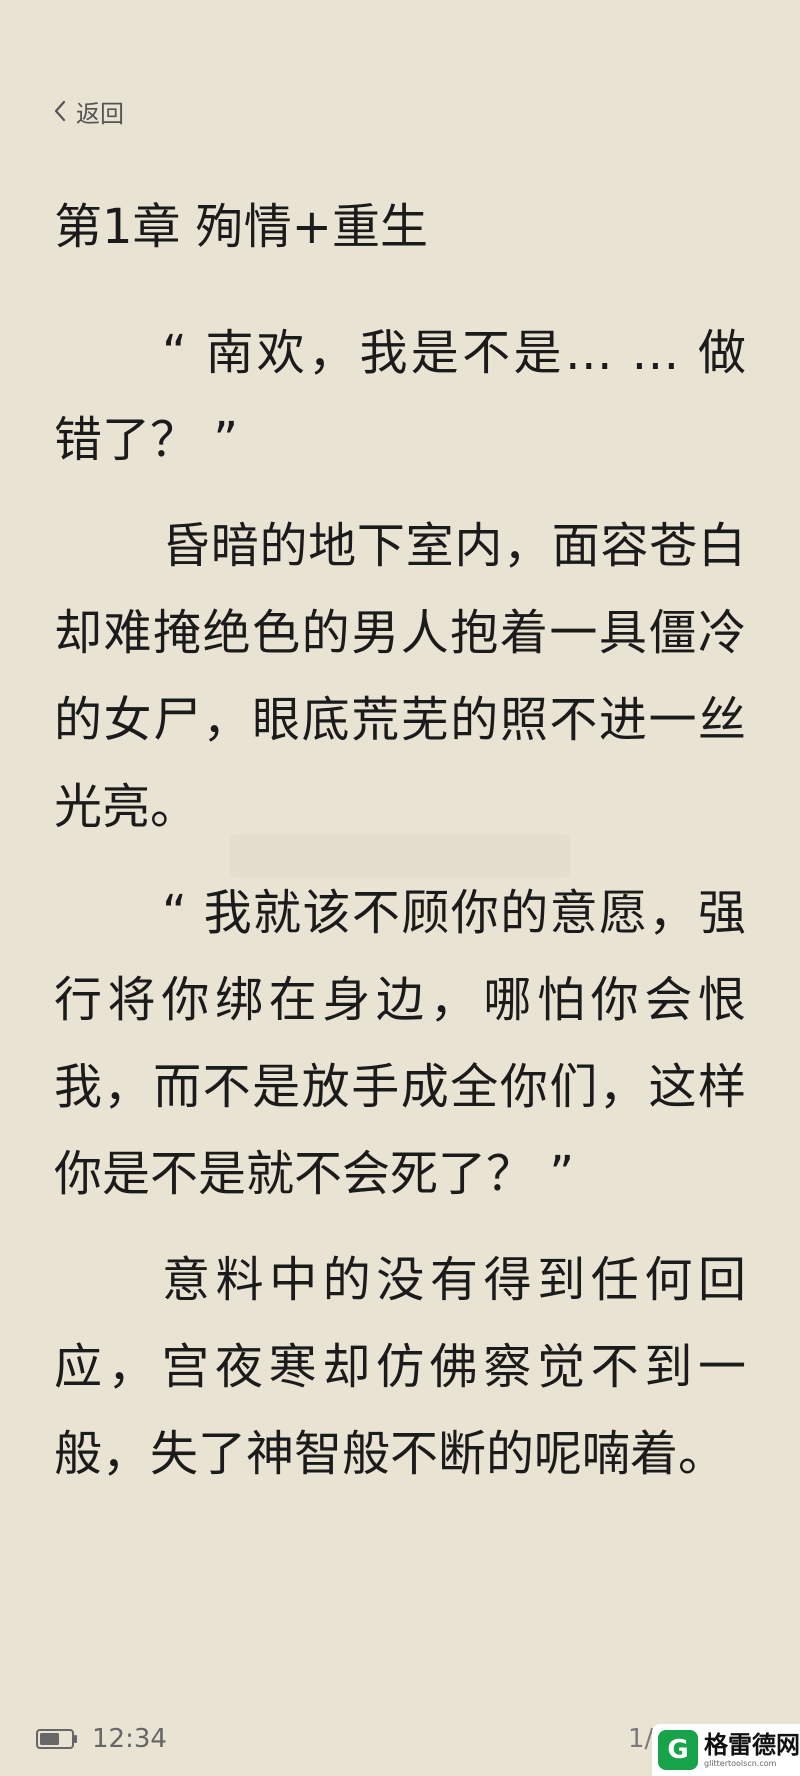 The width and height of the screenshot is (800, 1776). I want to click on paragraph: “ 南欢，我是不是… … 做错了？ ”, so click(400, 396).